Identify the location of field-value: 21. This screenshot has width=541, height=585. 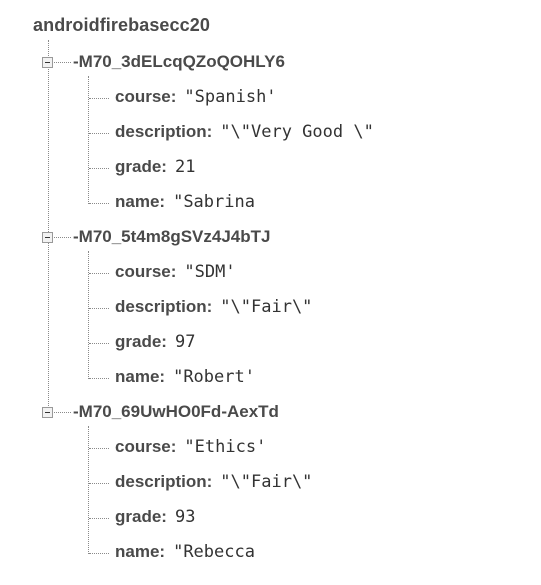
(185, 167).